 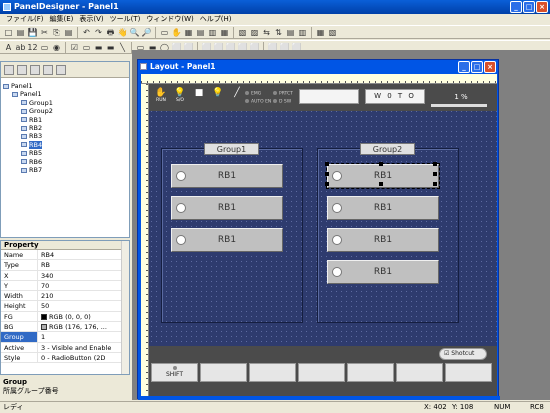 What do you see at coordinates (44, 32) in the screenshot?
I see `toolbar-button-icon: ✂` at bounding box center [44, 32].